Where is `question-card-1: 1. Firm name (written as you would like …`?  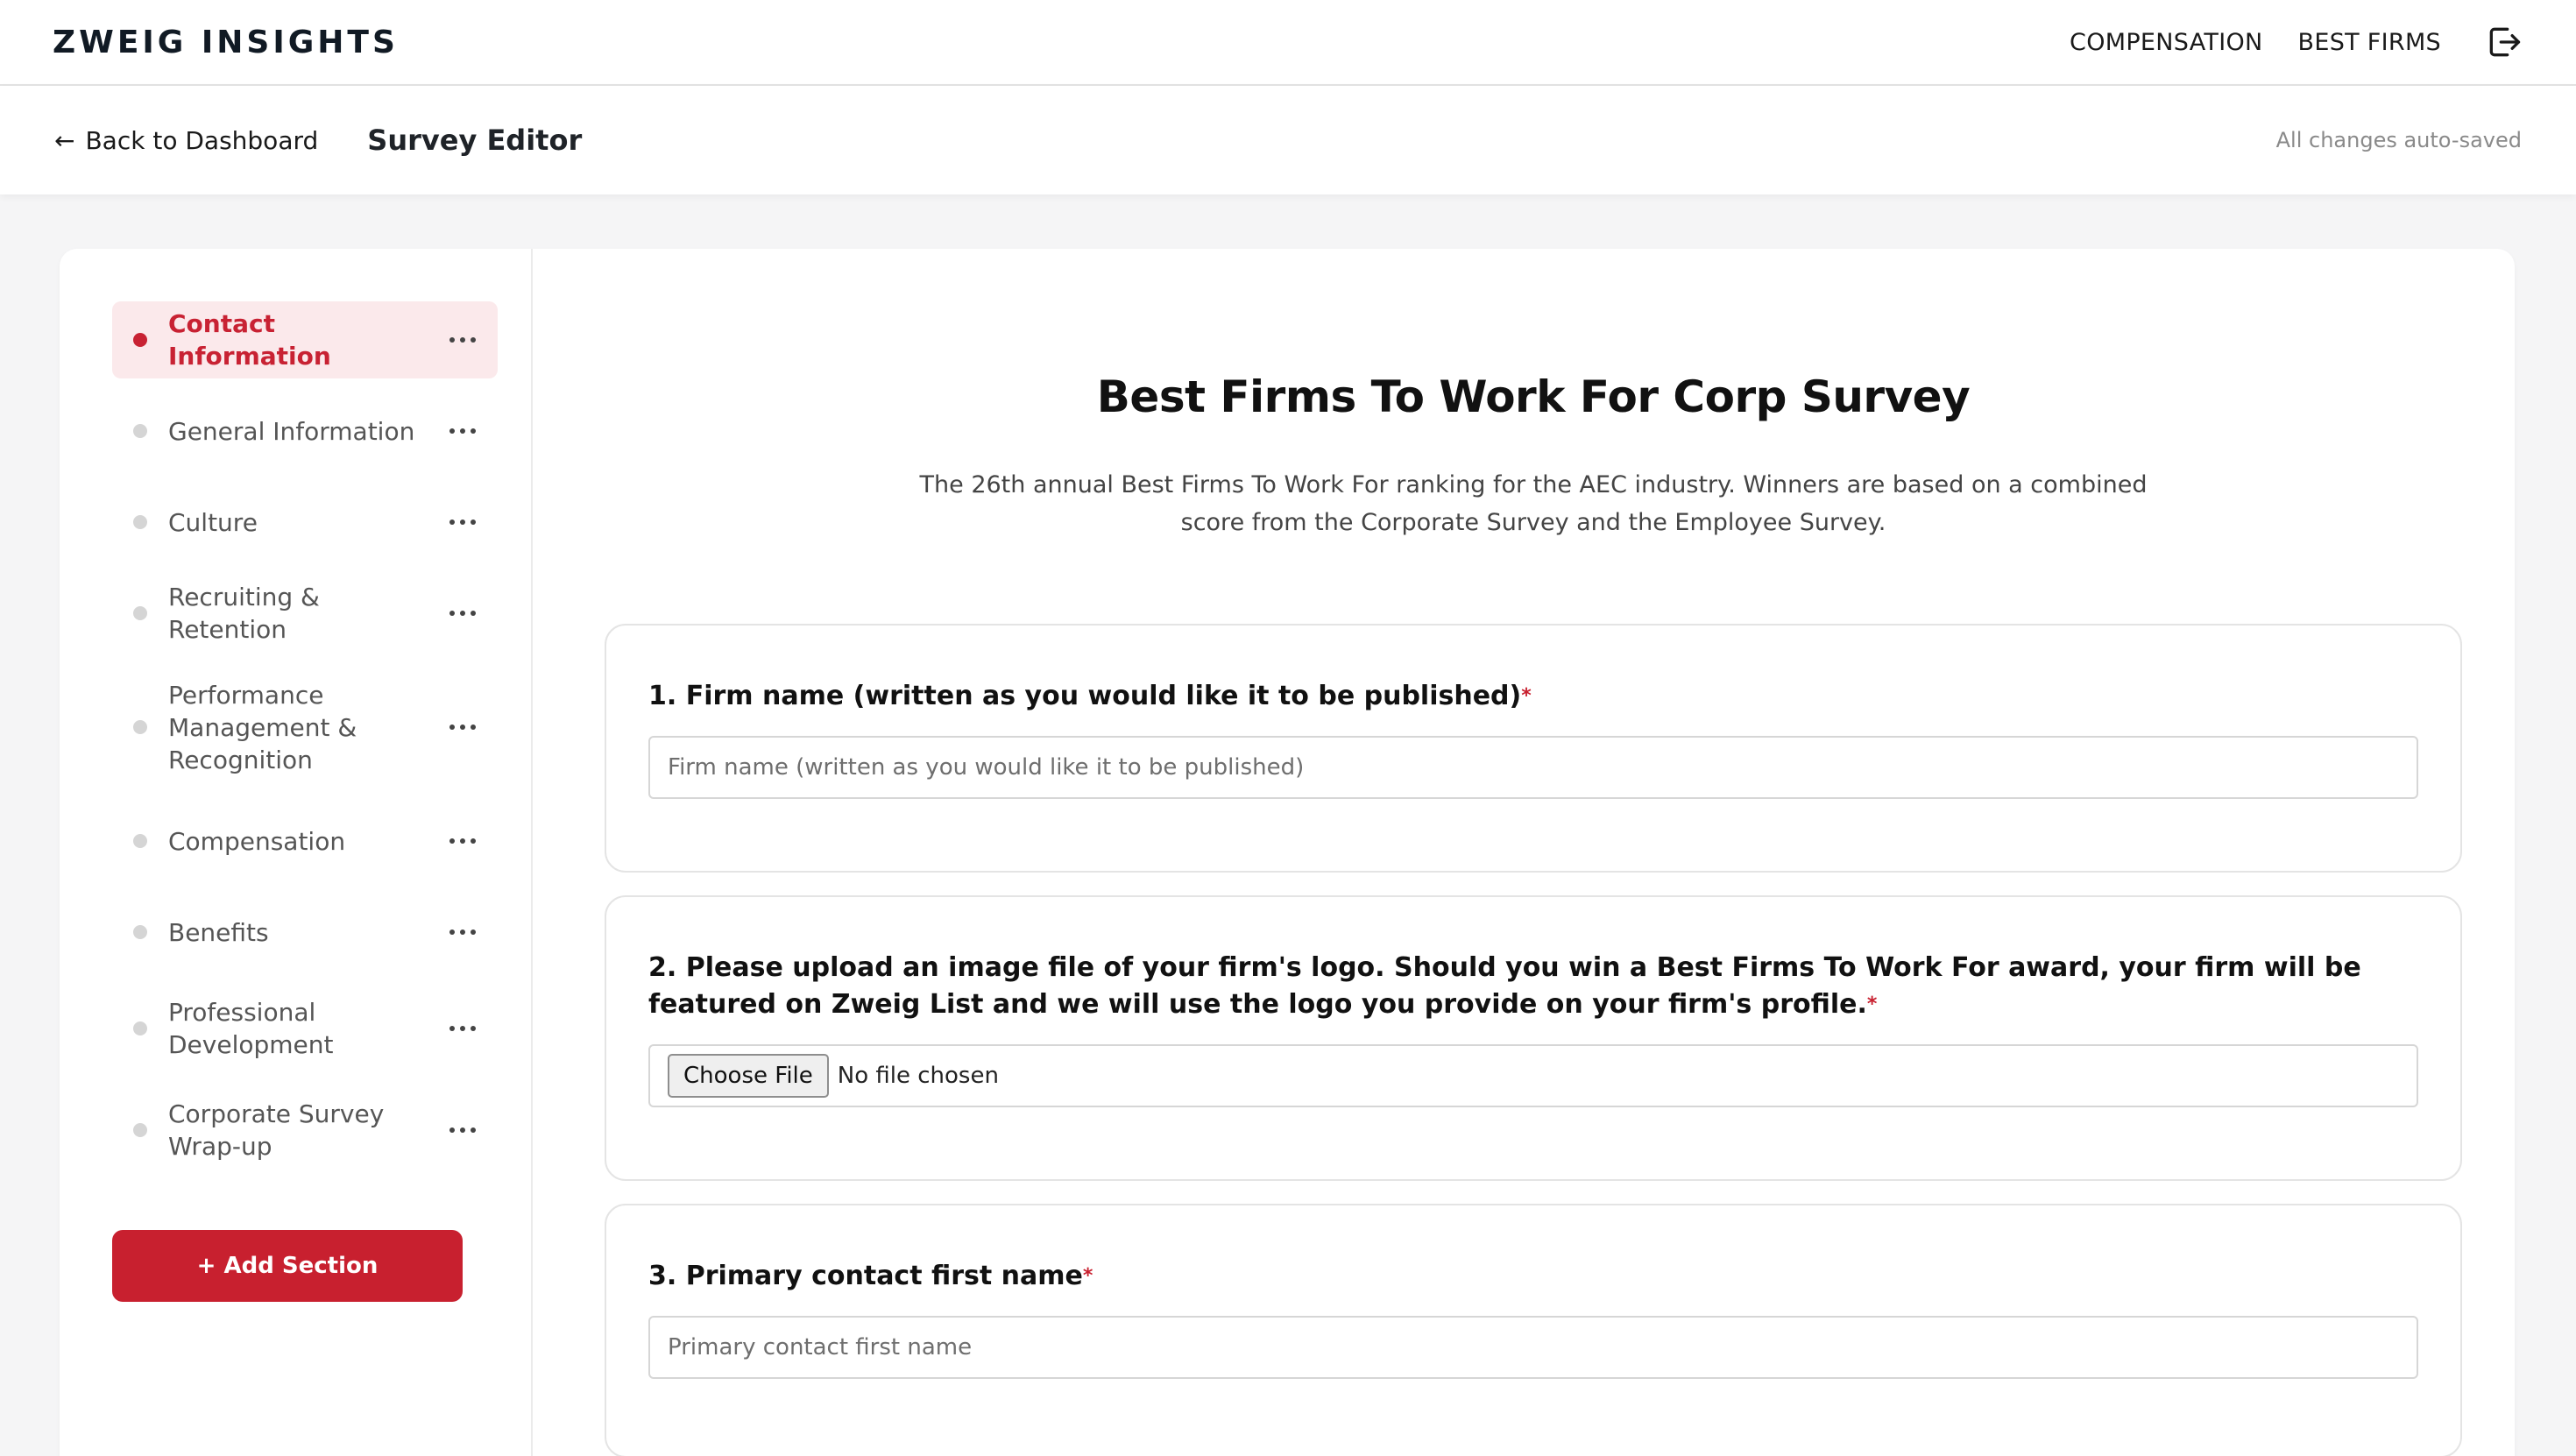 question-card-1: 1. Firm name (written as you would like … is located at coordinates (1533, 748).